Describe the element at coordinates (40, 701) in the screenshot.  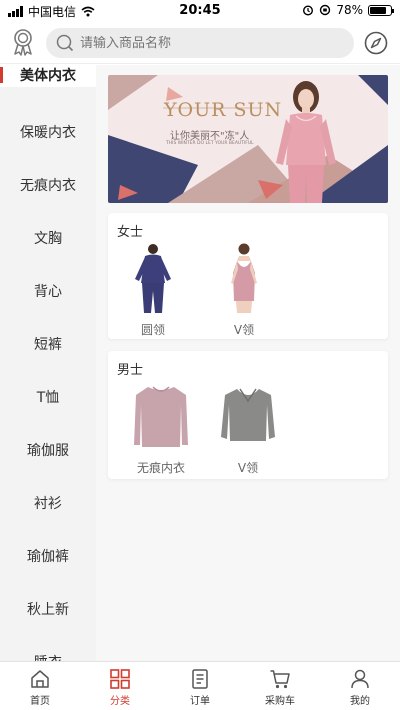
I see `tab-label: 首页` at that location.